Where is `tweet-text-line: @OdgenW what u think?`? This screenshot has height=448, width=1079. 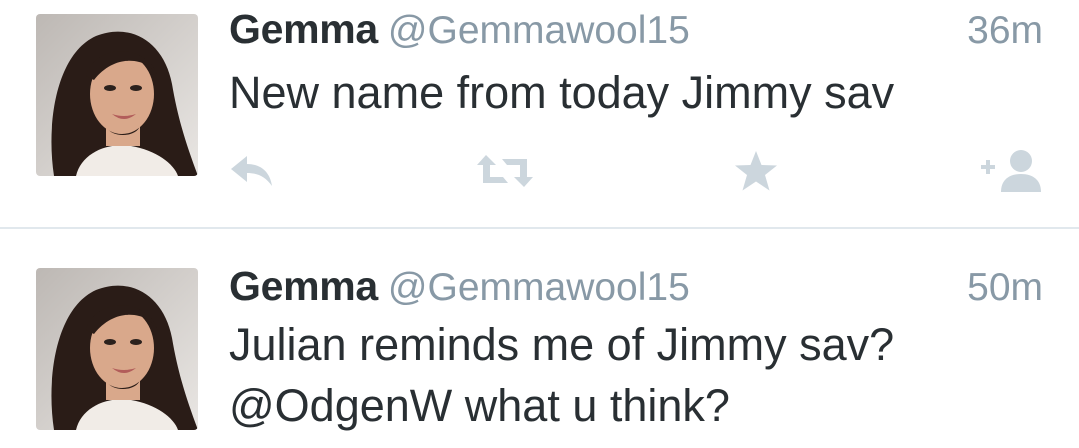
tweet-text-line: @OdgenW what u think? is located at coordinates (479, 405).